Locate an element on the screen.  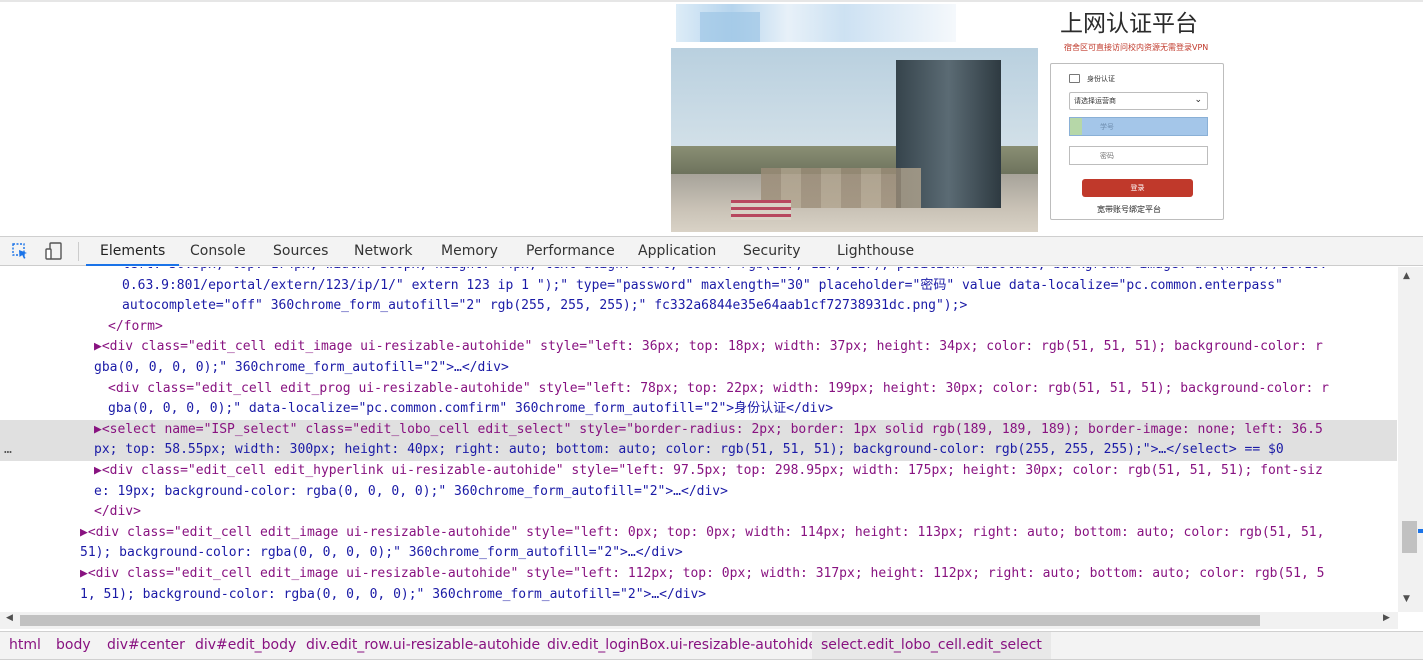
breadcrumb-item: div.edit_row.ui-resizable-autohide is located at coordinates (423, 645).